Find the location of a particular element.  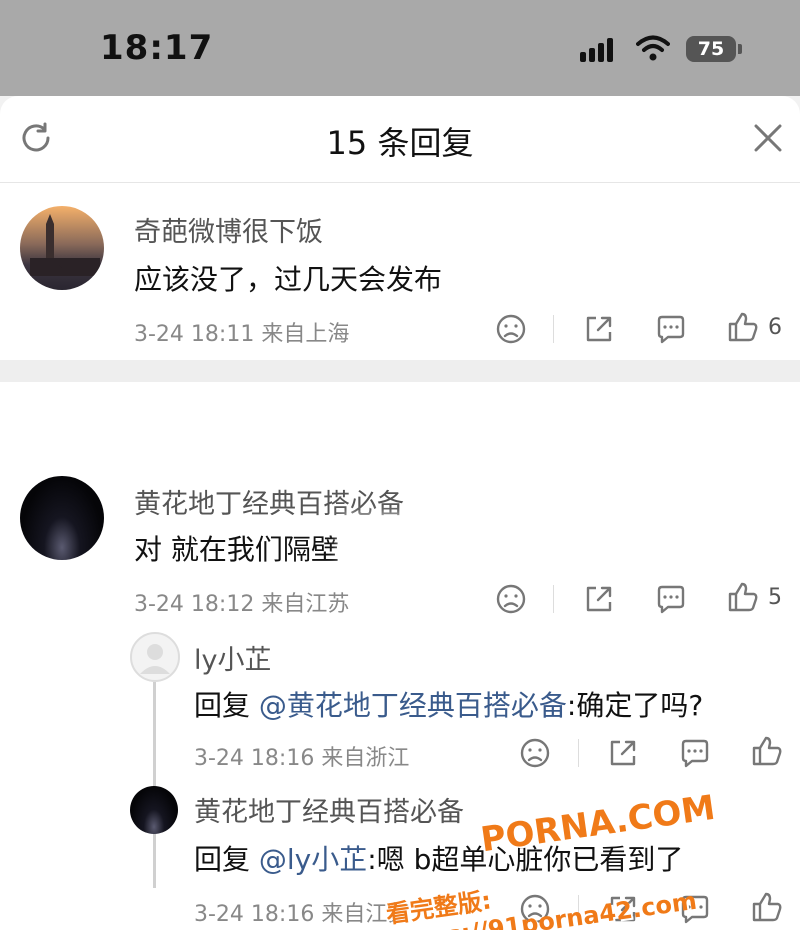

reply-meta: 3-24 18:16 来自江苏 is located at coordinates (302, 914).